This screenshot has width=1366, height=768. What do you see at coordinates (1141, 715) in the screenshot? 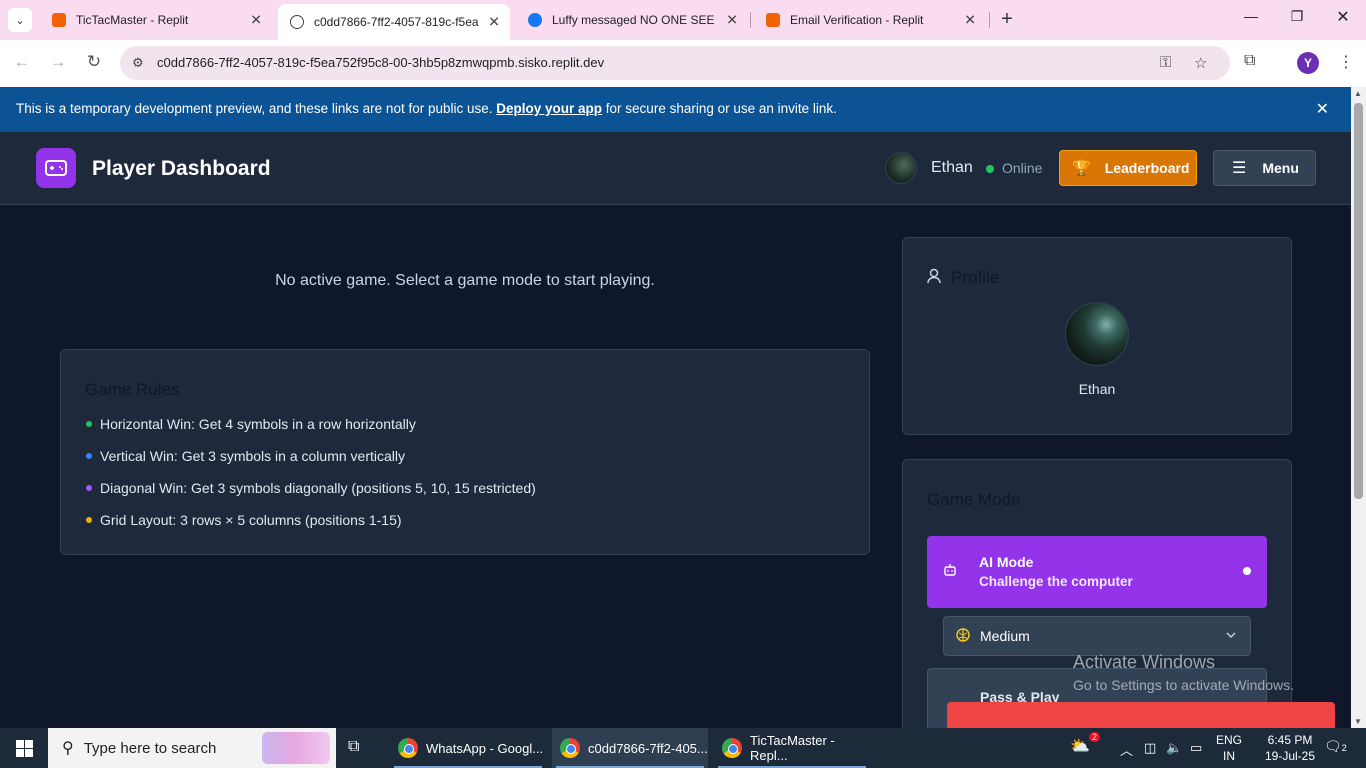
I see `toast-notification` at bounding box center [1141, 715].